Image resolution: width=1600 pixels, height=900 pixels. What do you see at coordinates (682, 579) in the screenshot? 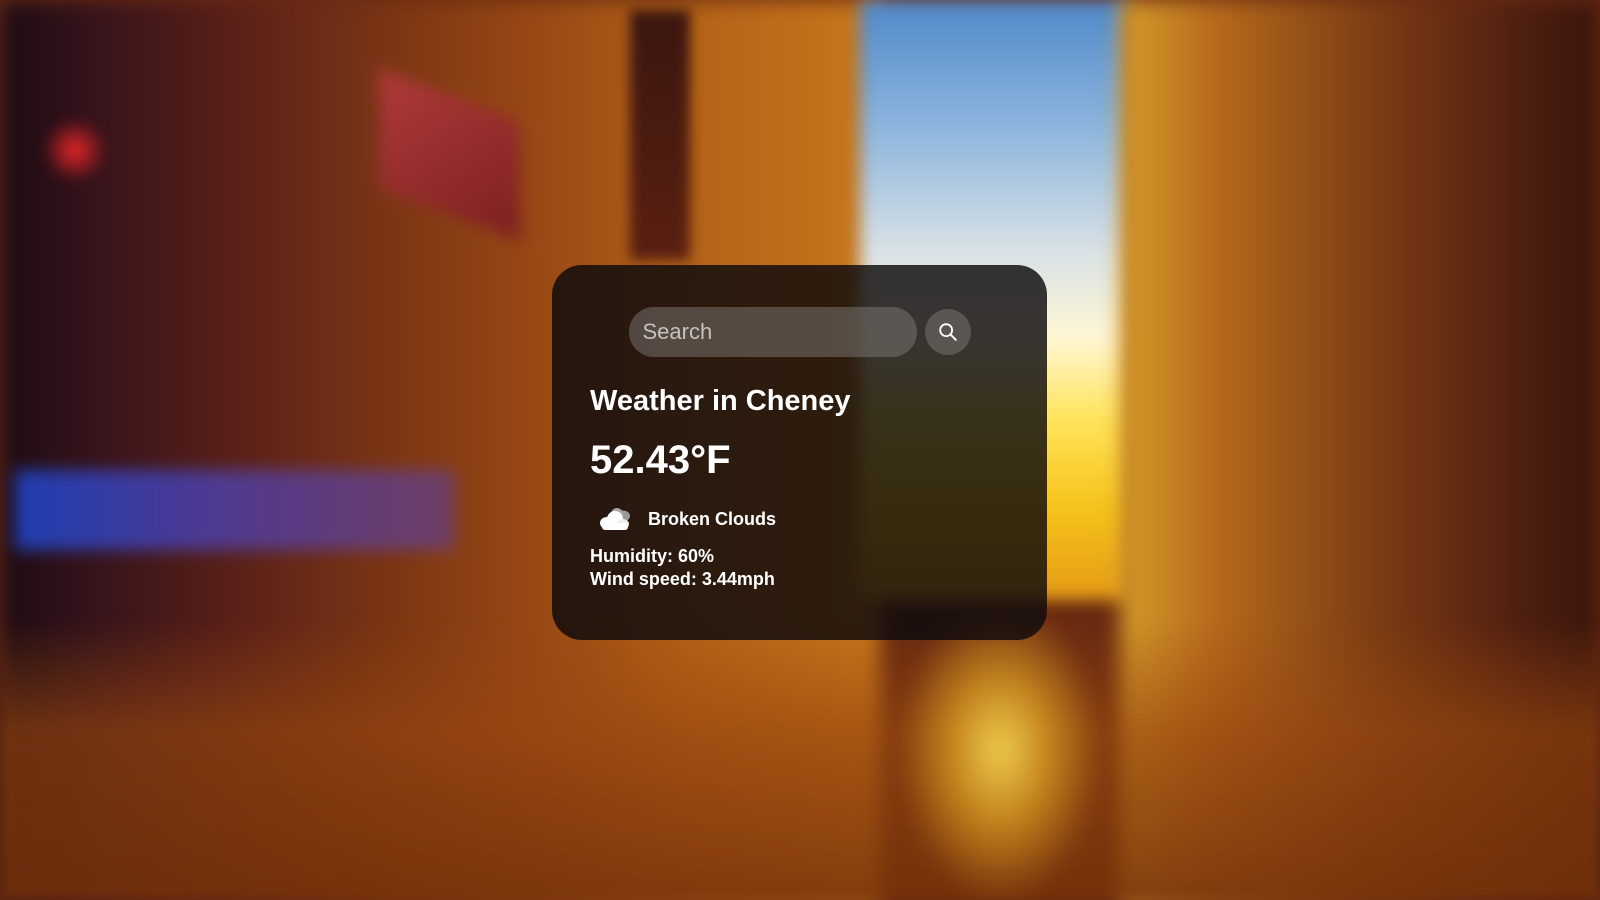
I see `wind-speed-label: Wind speed: 3.44mph` at bounding box center [682, 579].